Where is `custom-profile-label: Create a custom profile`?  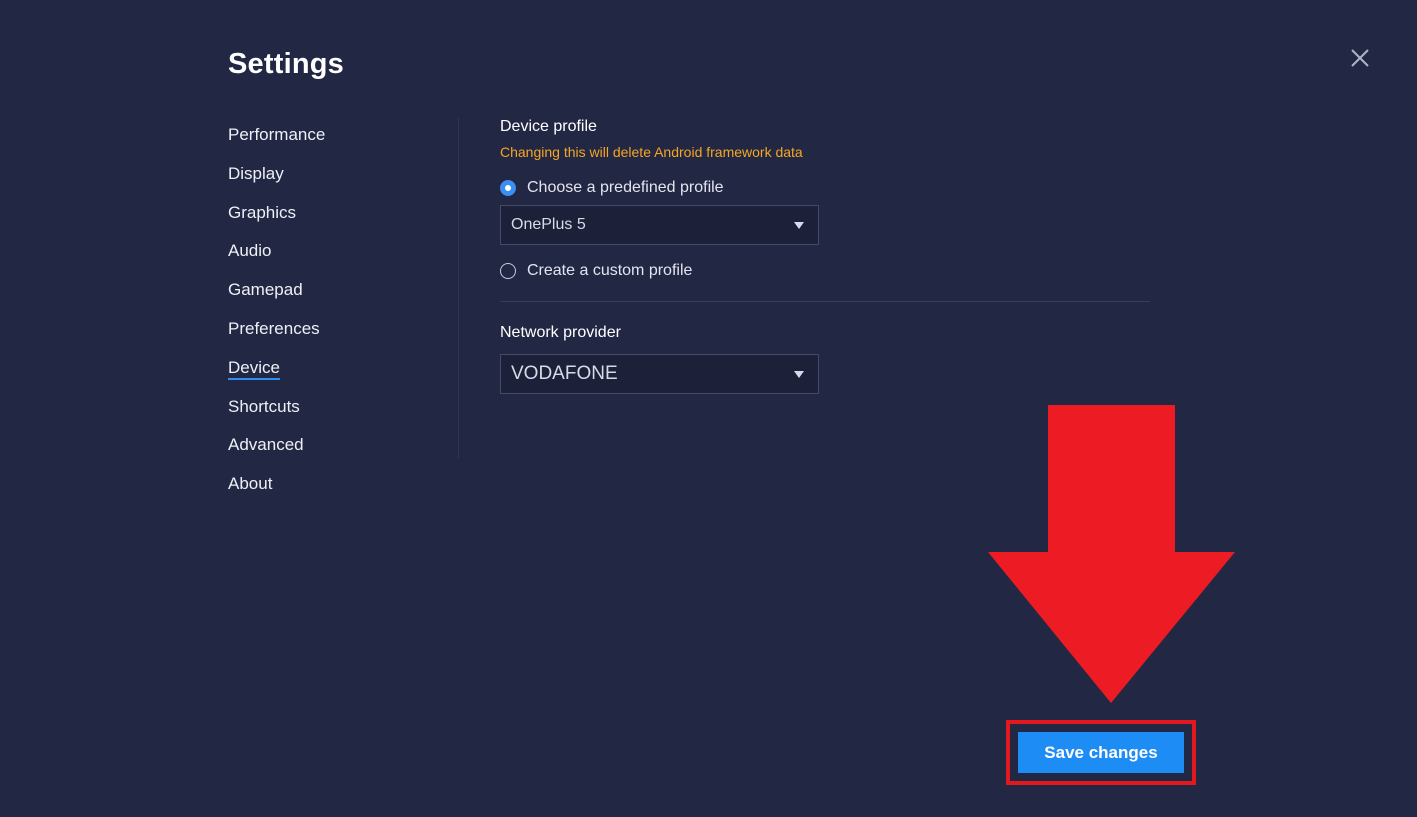 custom-profile-label: Create a custom profile is located at coordinates (610, 270).